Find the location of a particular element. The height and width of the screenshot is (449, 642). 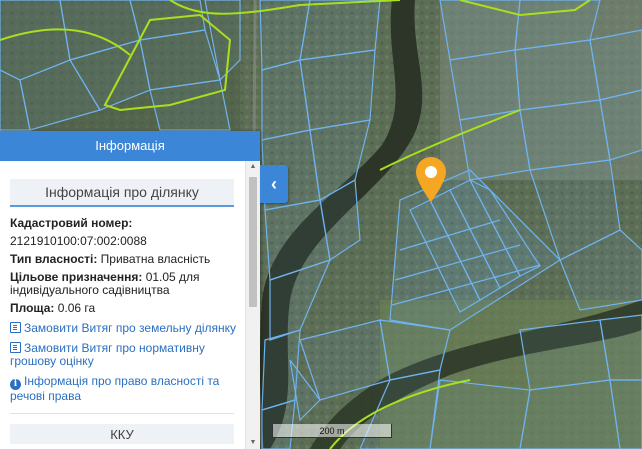

section-title: Інформація про ділянку is located at coordinates (122, 193).